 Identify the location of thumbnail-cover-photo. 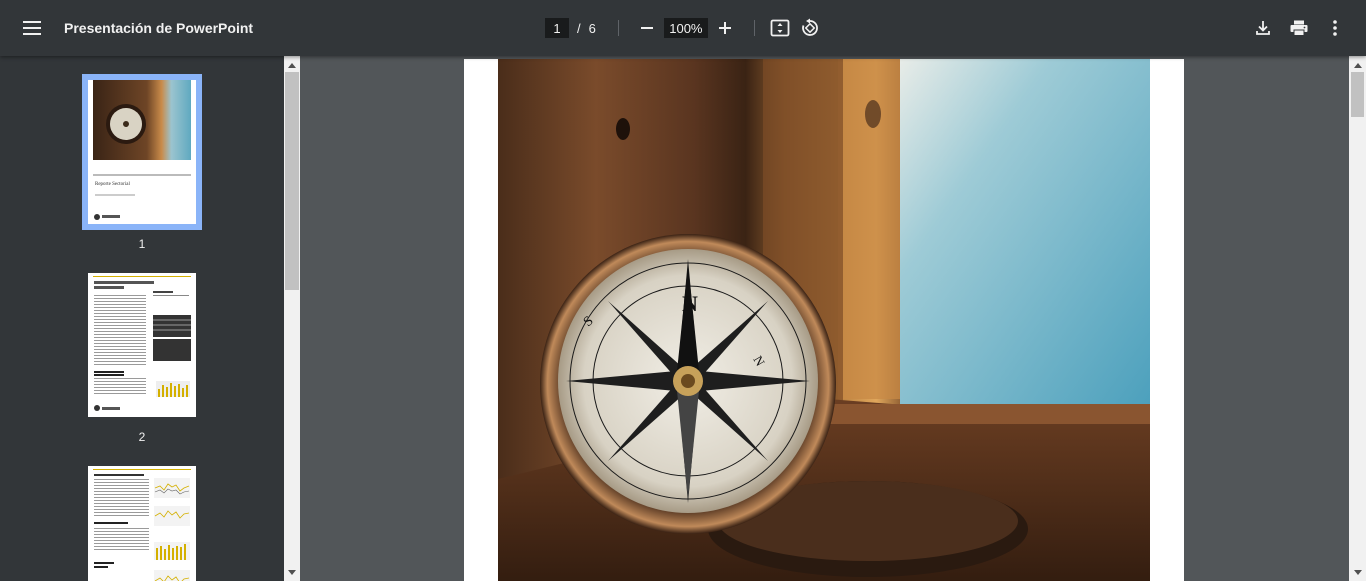
(142, 120).